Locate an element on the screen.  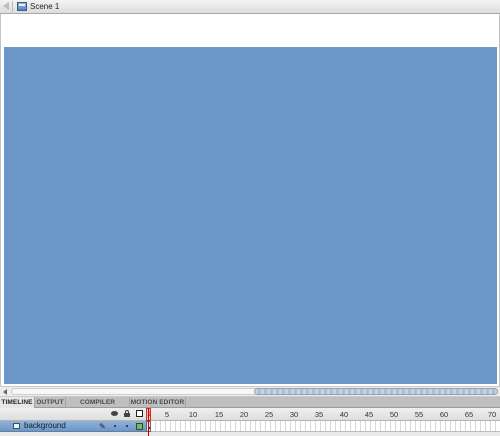
frame-number: 65 is located at coordinates (469, 414).